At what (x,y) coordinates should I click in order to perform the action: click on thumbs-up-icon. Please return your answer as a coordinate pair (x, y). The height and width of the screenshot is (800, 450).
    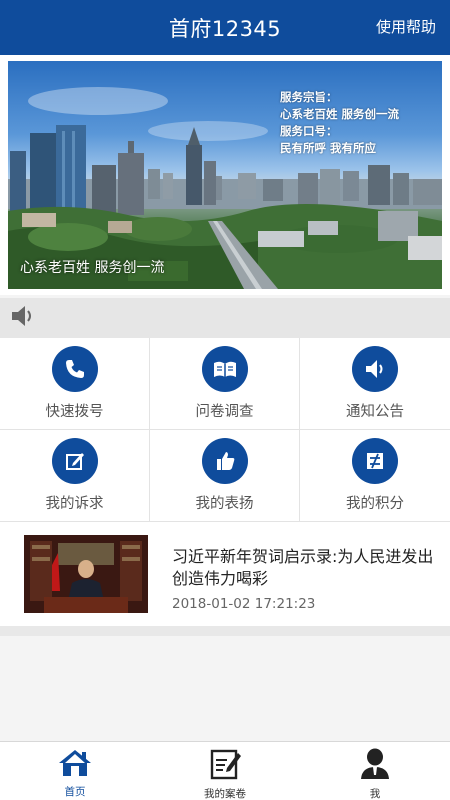
    Looking at the image, I should click on (224, 461).